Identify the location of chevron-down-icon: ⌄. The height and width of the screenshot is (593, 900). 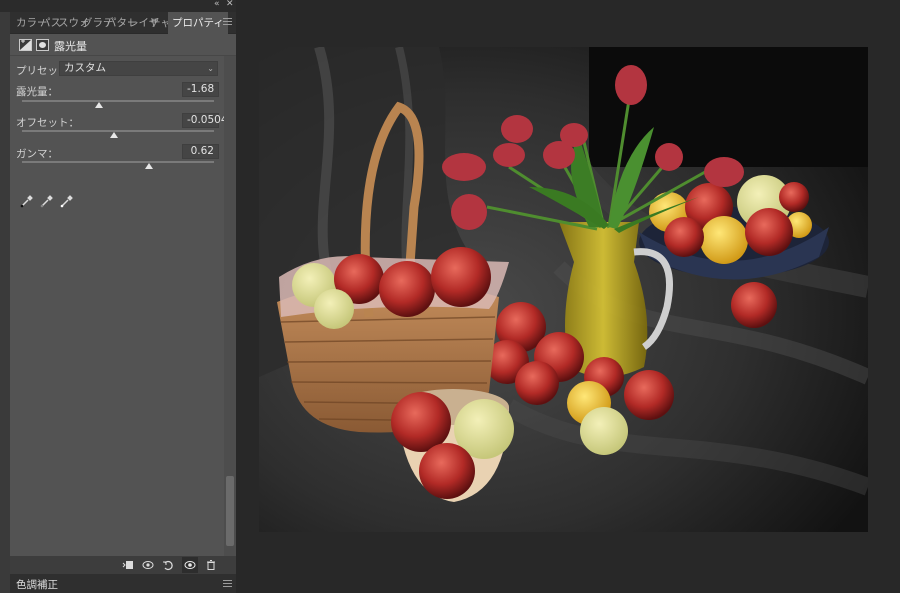
(210, 68).